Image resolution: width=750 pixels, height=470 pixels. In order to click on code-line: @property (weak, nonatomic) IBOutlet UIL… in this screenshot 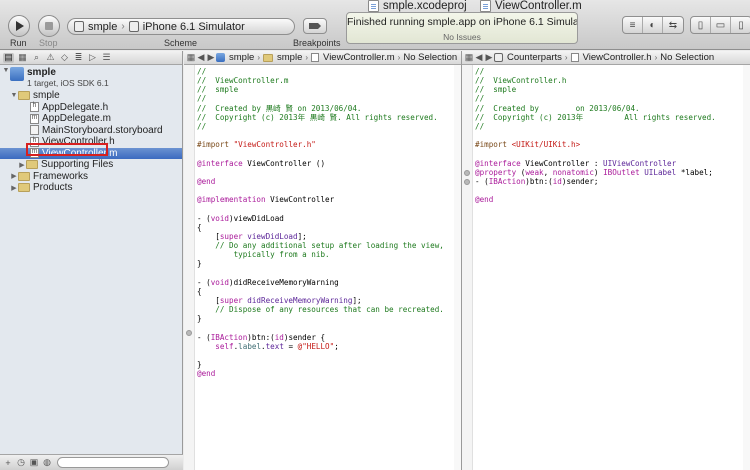, I will do `click(595, 172)`.